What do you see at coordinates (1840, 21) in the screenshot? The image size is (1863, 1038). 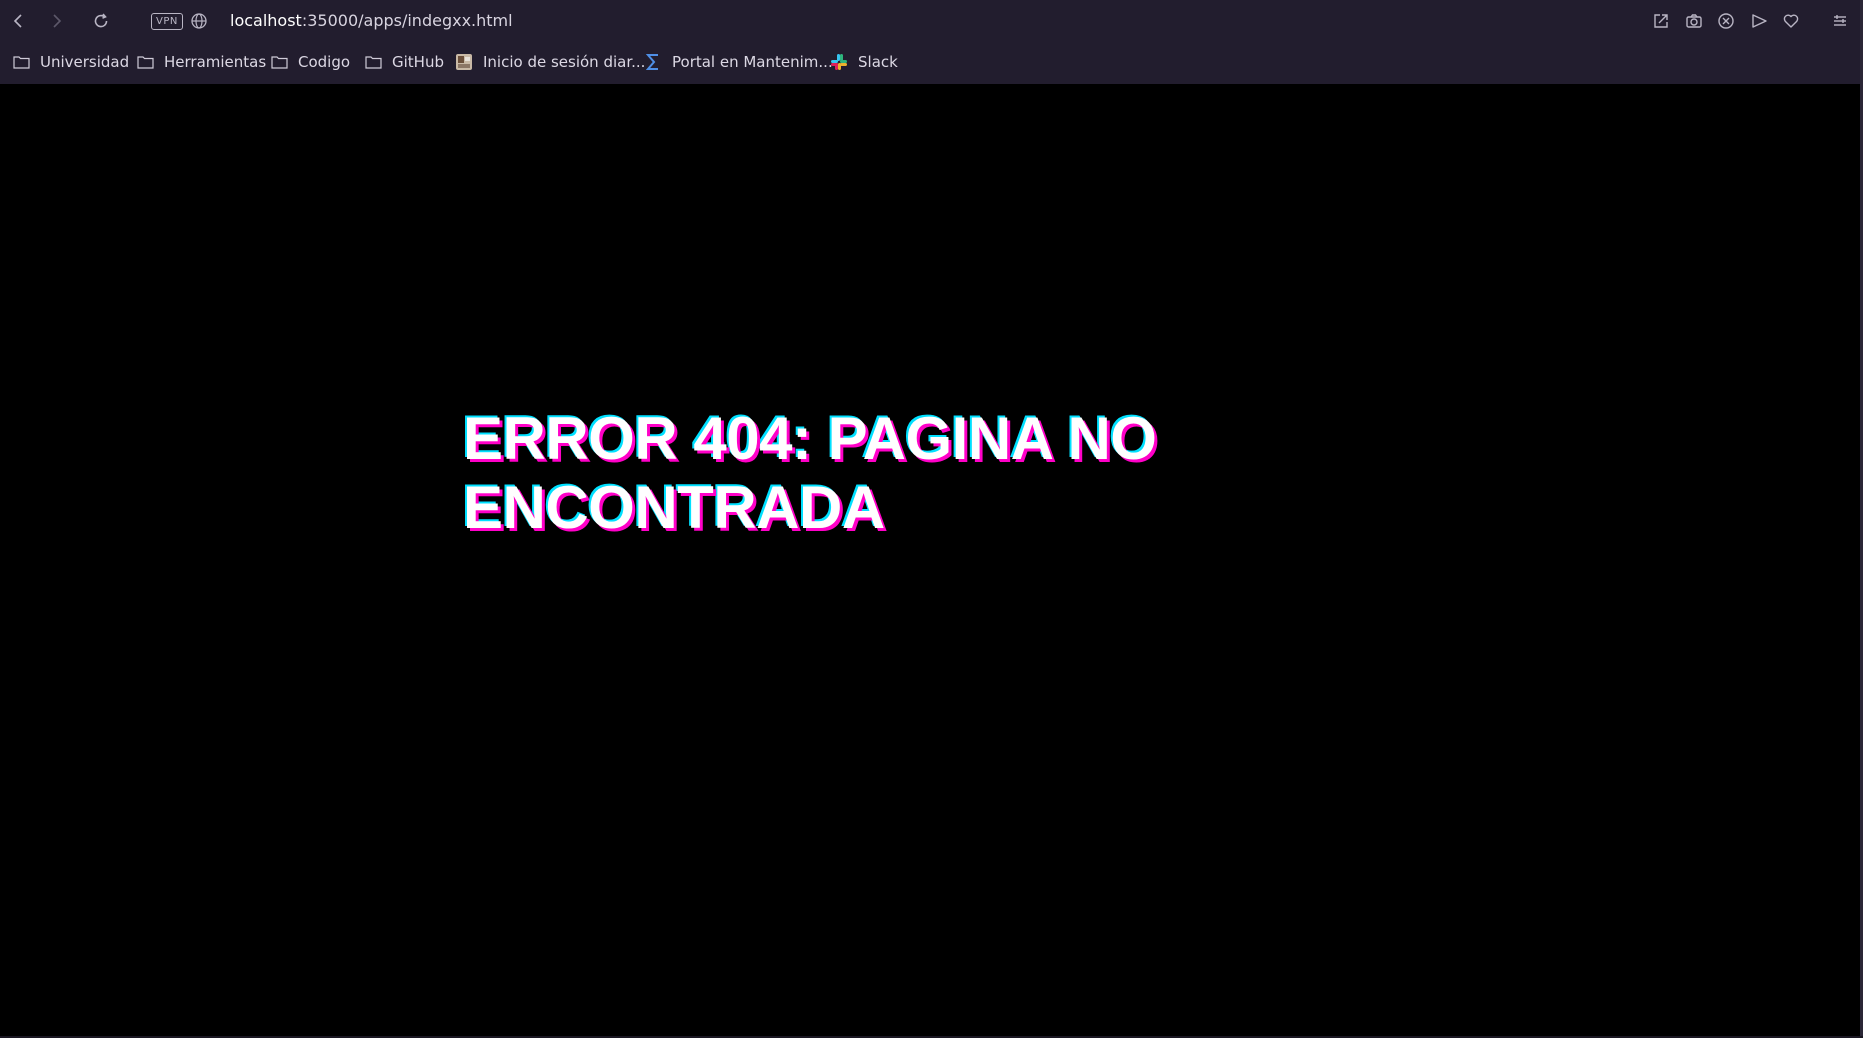 I see `menu-icon` at bounding box center [1840, 21].